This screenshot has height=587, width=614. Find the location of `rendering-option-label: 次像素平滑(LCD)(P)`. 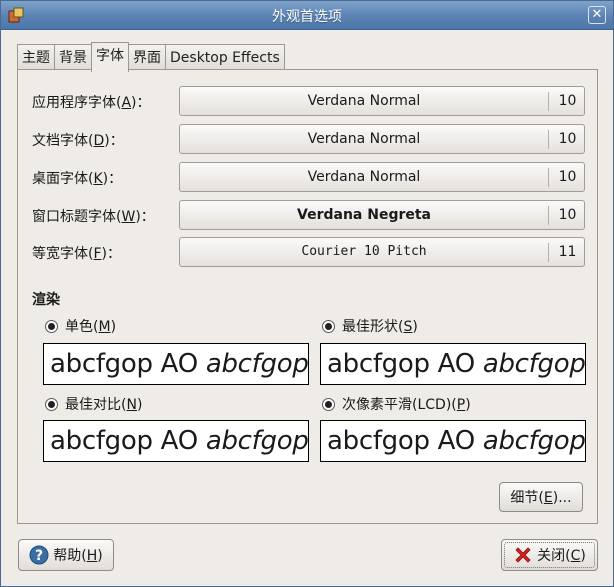

rendering-option-label: 次像素平滑(LCD)(P) is located at coordinates (406, 405).